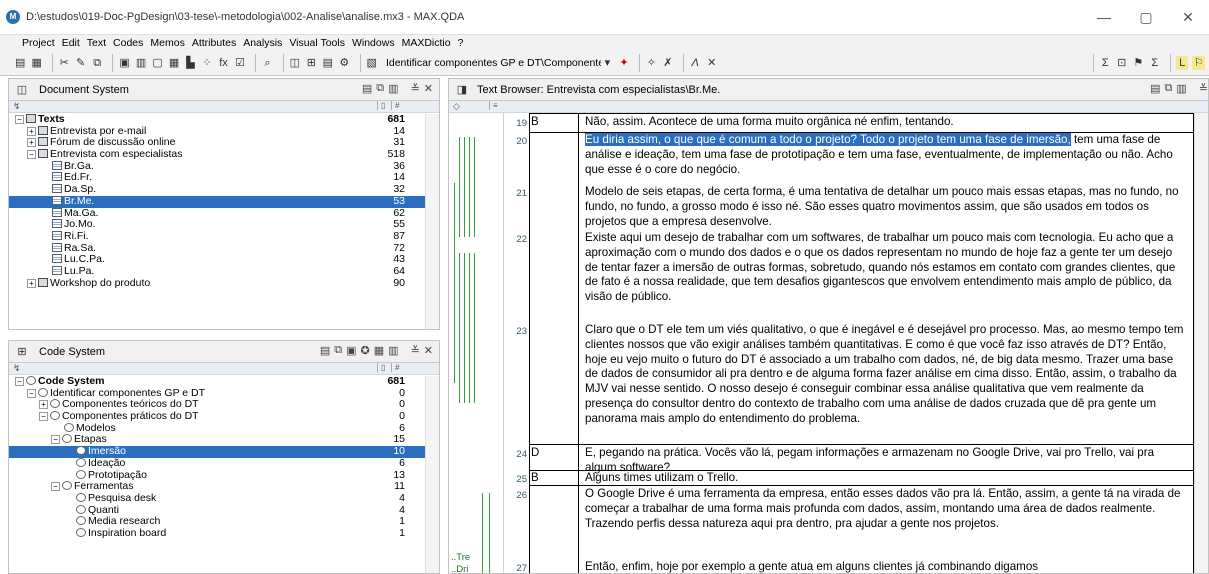 The width and height of the screenshot is (1209, 574). What do you see at coordinates (224, 510) in the screenshot?
I see `code-tree-item: Quanti 4` at bounding box center [224, 510].